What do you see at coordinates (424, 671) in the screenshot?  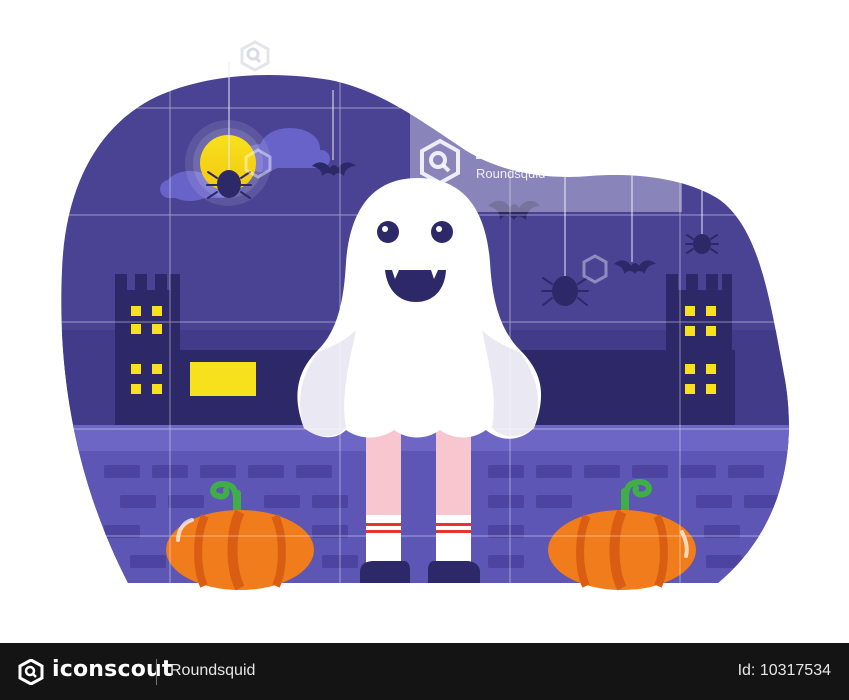 I see `footer-bar: iconscout Roundsquid Id: 10317534` at bounding box center [424, 671].